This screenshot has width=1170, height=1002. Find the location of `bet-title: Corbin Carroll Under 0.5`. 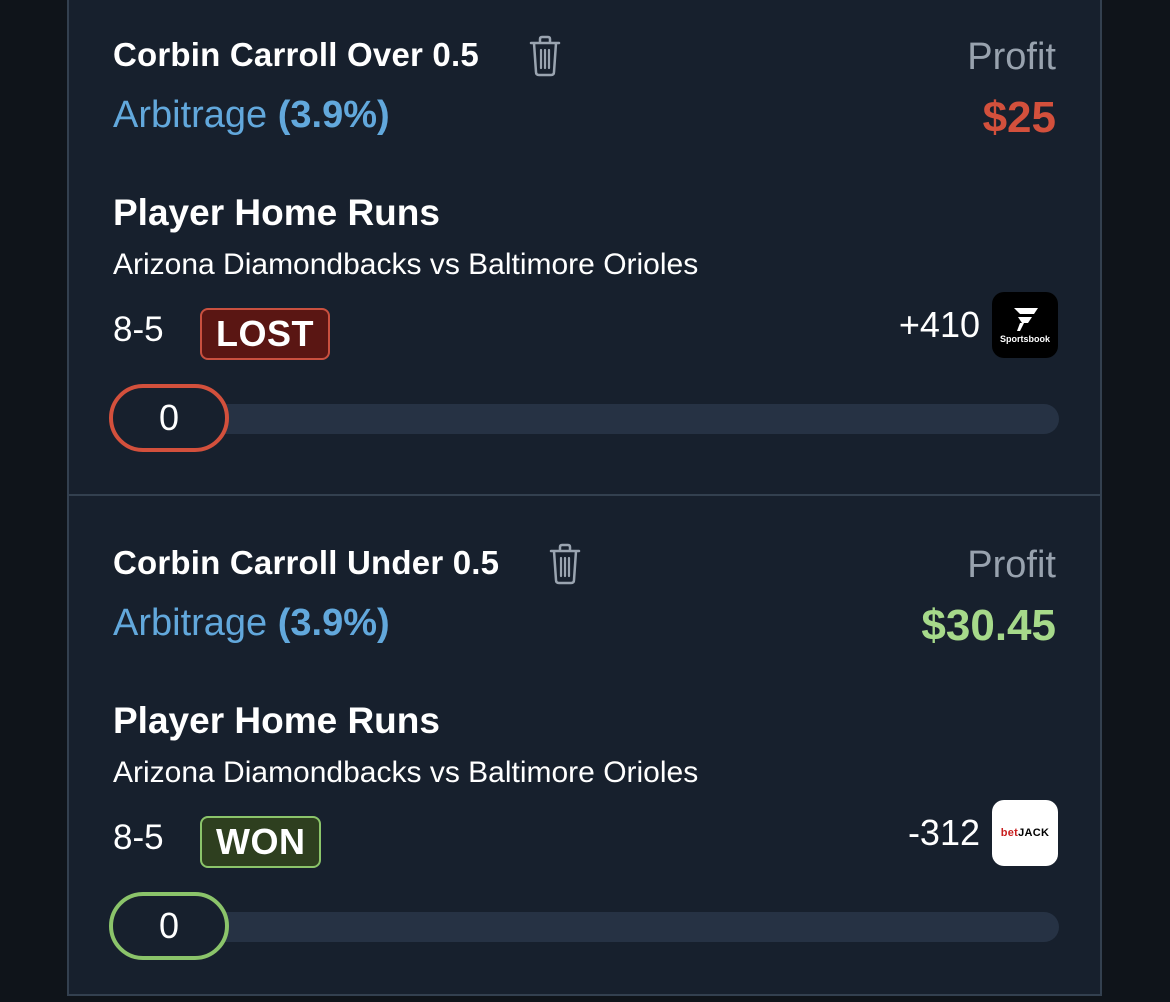

bet-title: Corbin Carroll Under 0.5 is located at coordinates (306, 562).